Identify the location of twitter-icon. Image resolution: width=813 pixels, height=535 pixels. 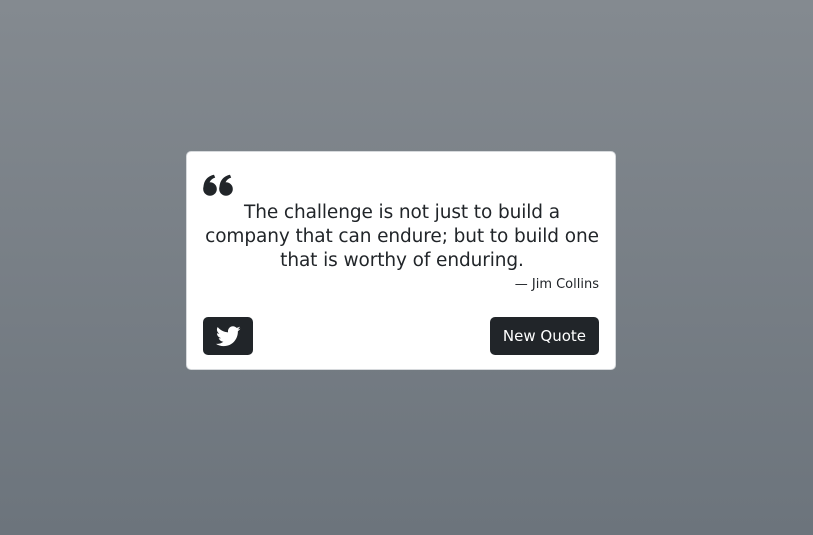
(228, 336).